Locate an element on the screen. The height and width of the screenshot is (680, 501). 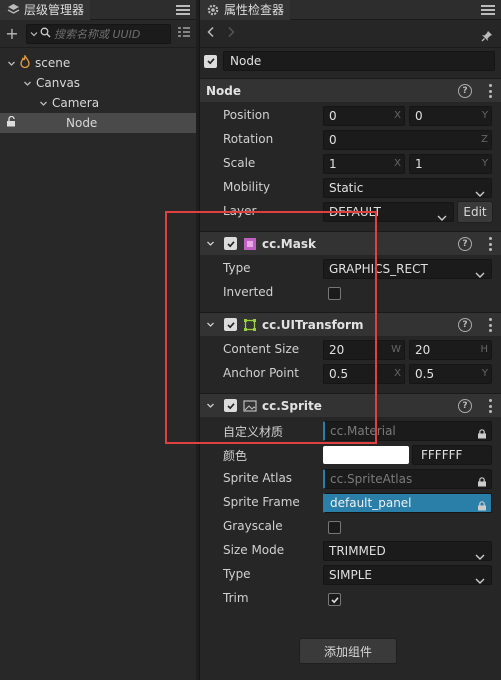
sprite-type-label: Type is located at coordinates (237, 574).